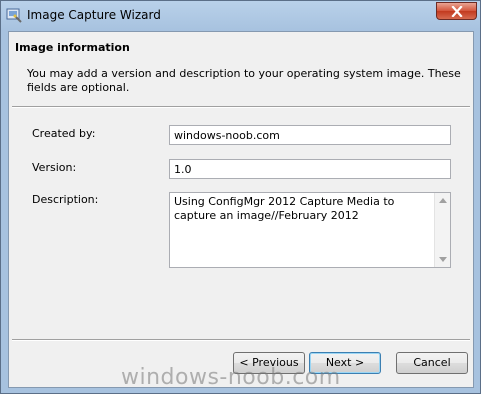 The height and width of the screenshot is (394, 481). Describe the element at coordinates (432, 363) in the screenshot. I see `cancel-button: Cancel` at that location.